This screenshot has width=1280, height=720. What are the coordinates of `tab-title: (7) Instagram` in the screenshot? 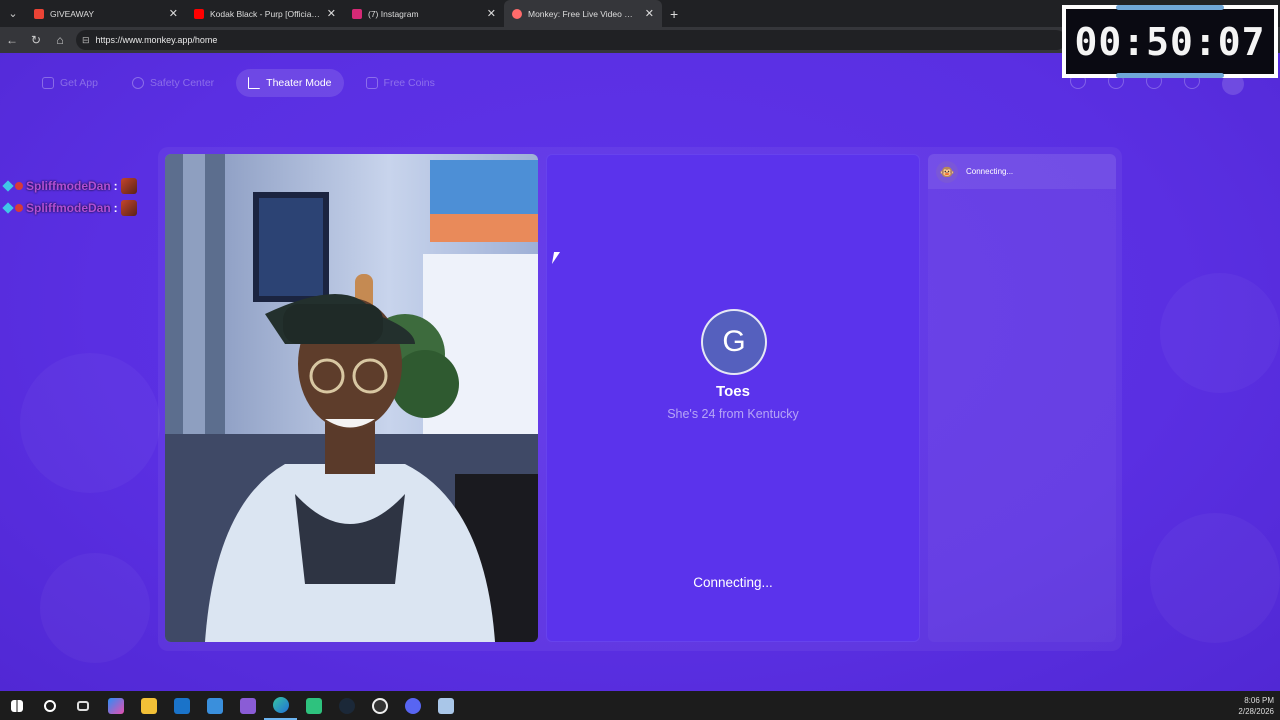 It's located at (393, 13).